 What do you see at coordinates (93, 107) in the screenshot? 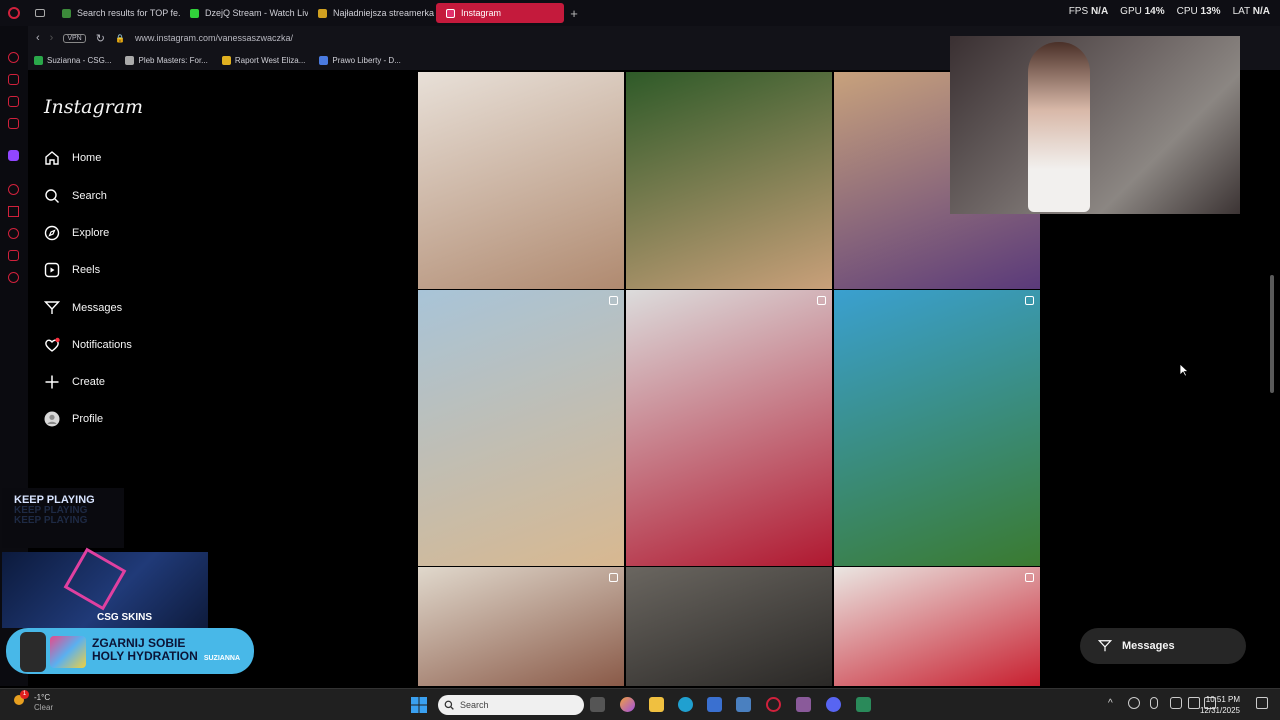
I see `instagram-logo: Instagram` at bounding box center [93, 107].